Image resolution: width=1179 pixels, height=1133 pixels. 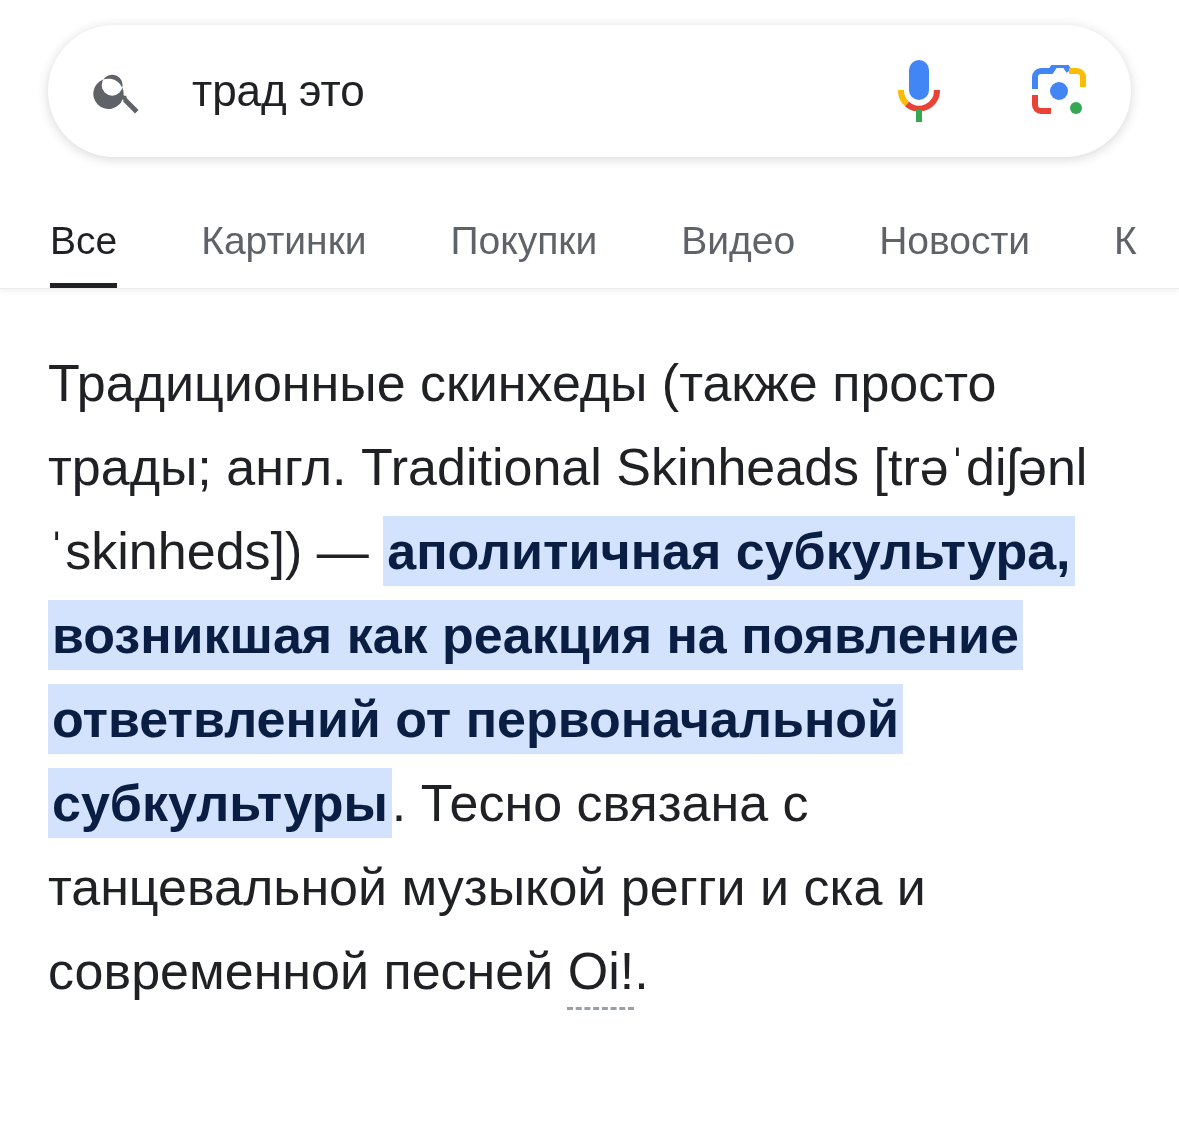 I want to click on tab: Покупки, so click(x=524, y=247).